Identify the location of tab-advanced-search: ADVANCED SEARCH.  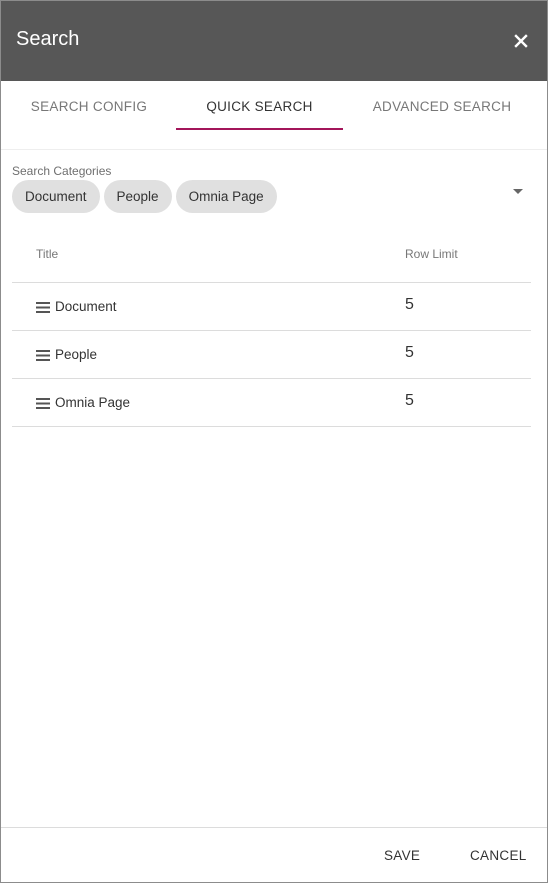
(442, 106).